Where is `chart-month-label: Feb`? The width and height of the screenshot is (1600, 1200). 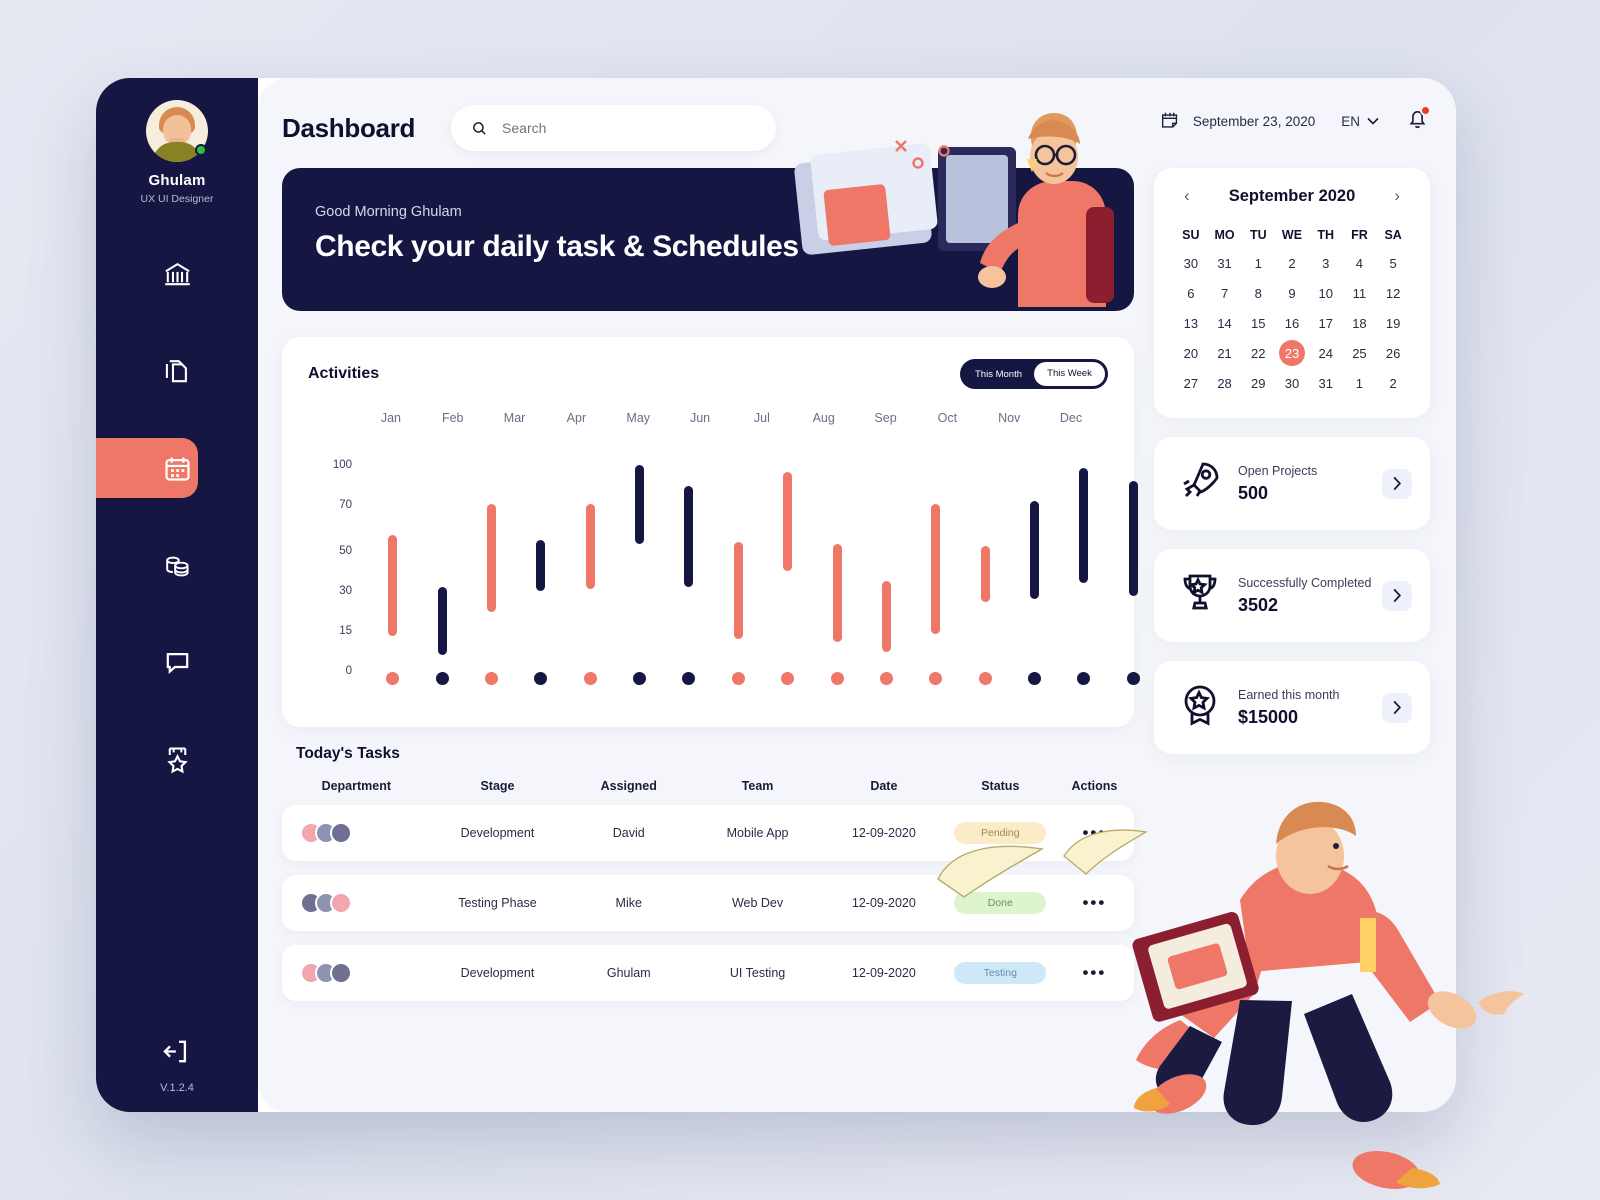 chart-month-label: Feb is located at coordinates (452, 418).